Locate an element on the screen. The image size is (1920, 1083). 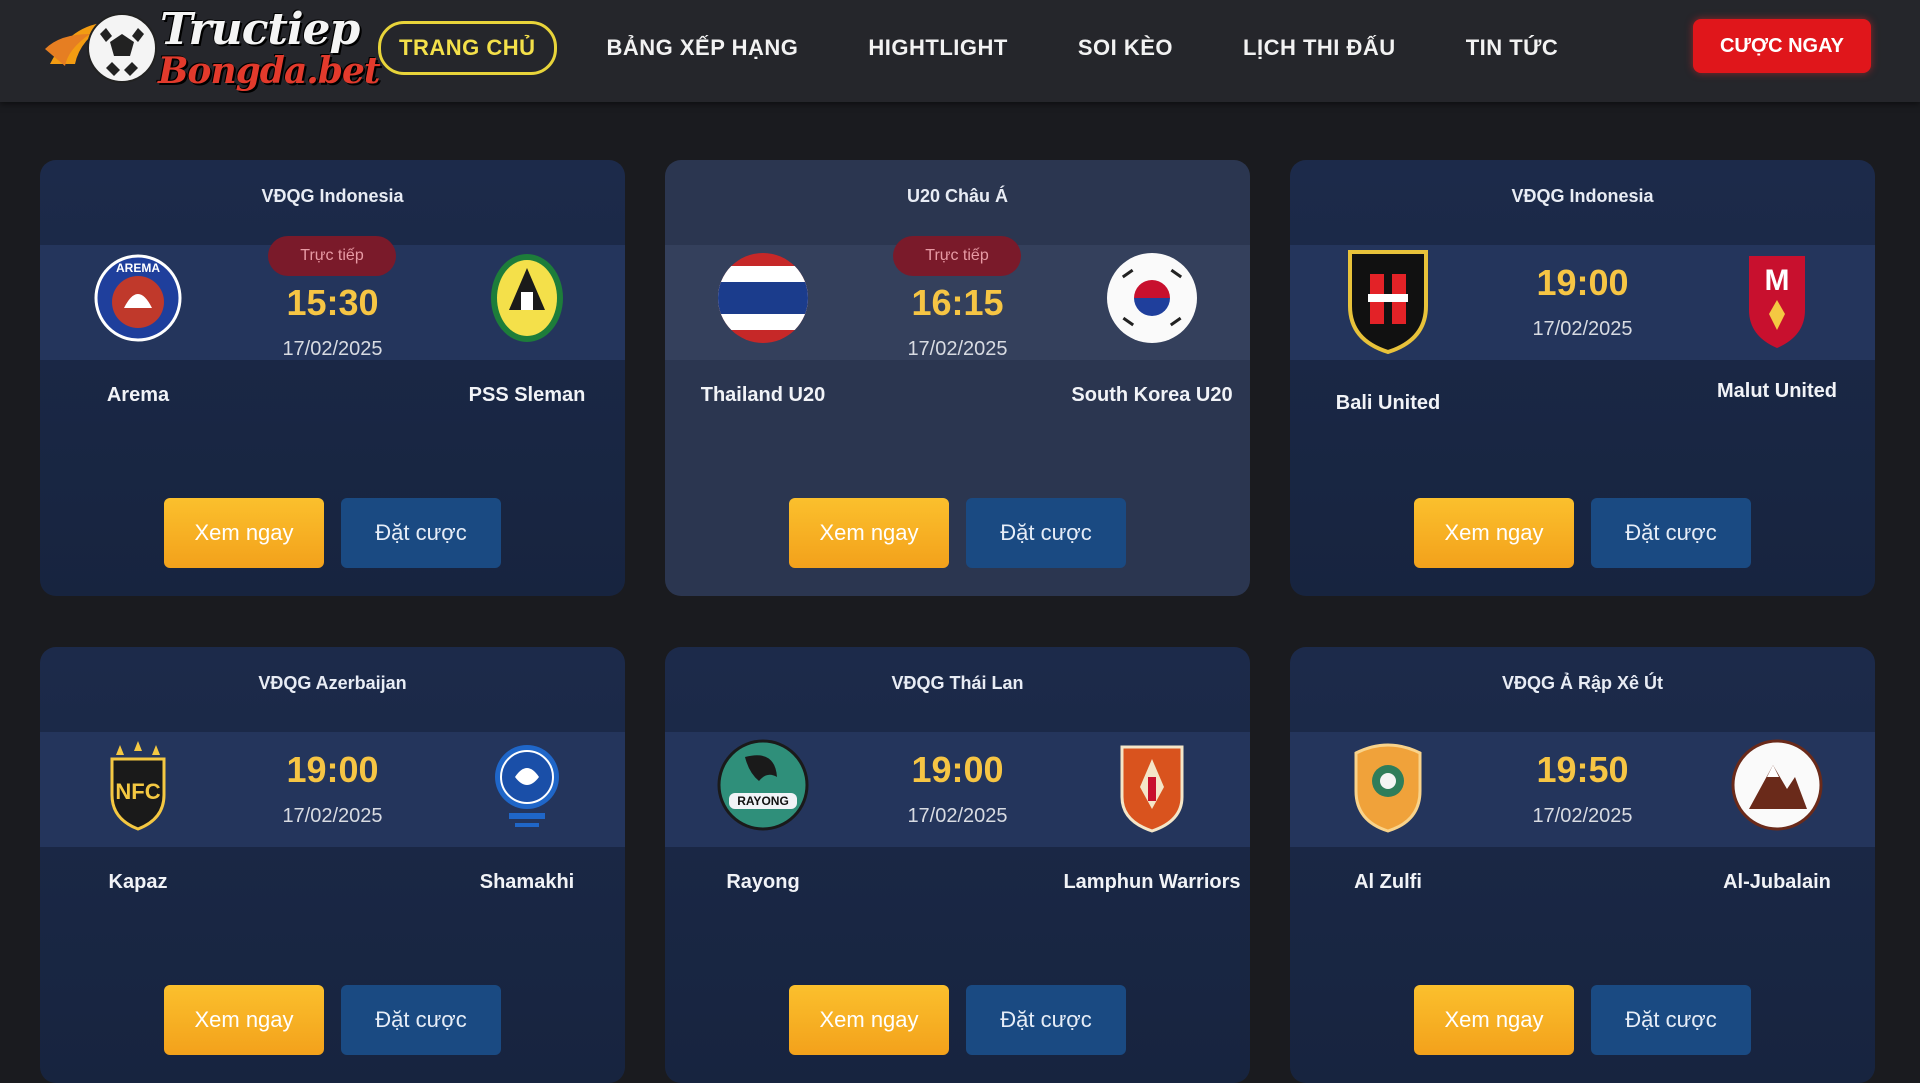
home-team-logo-icon: NFC is located at coordinates (138, 785).